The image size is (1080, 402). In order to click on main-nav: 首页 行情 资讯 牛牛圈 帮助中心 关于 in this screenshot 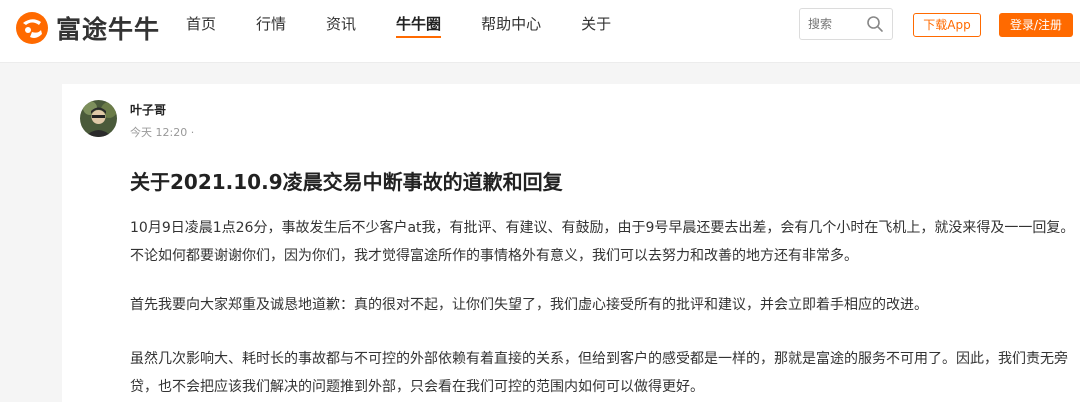, I will do `click(418, 31)`.